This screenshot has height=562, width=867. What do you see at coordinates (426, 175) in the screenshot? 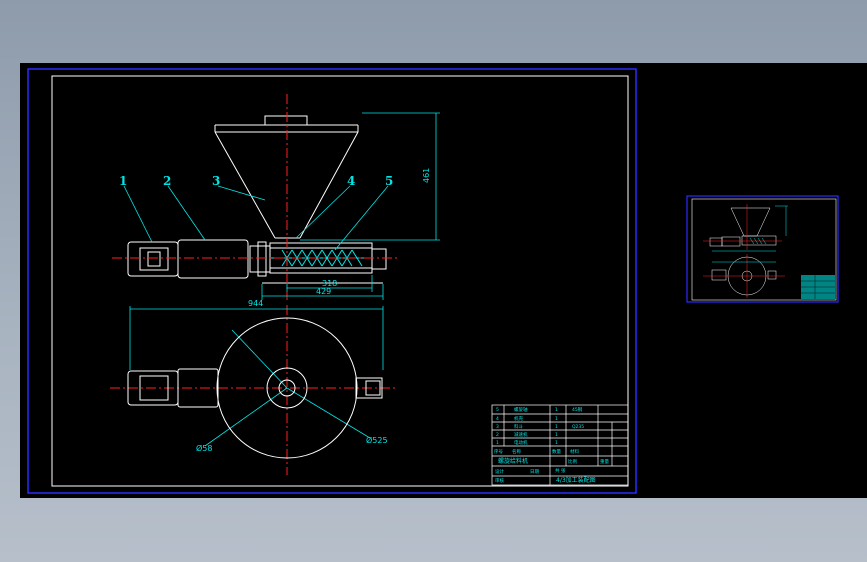
I see `dim-hopper-height: 461` at bounding box center [426, 175].